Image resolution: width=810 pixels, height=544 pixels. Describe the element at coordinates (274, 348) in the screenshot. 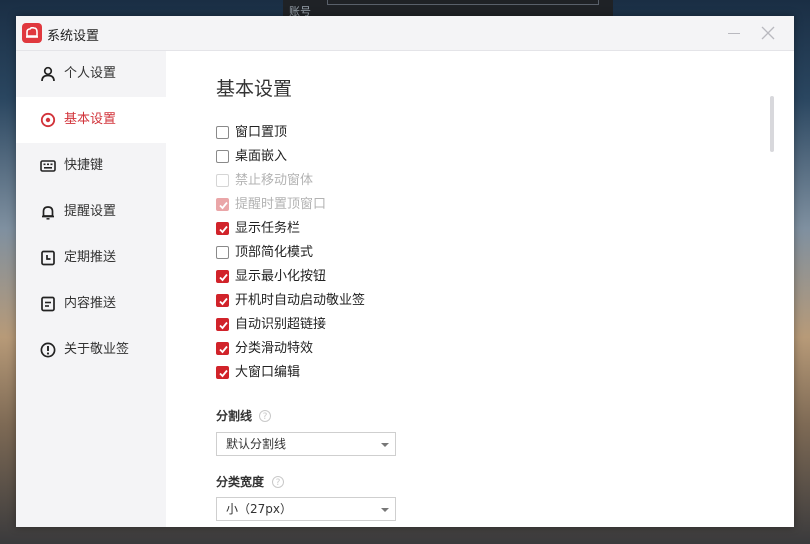

I see `option-label: 分类滑动特效` at that location.